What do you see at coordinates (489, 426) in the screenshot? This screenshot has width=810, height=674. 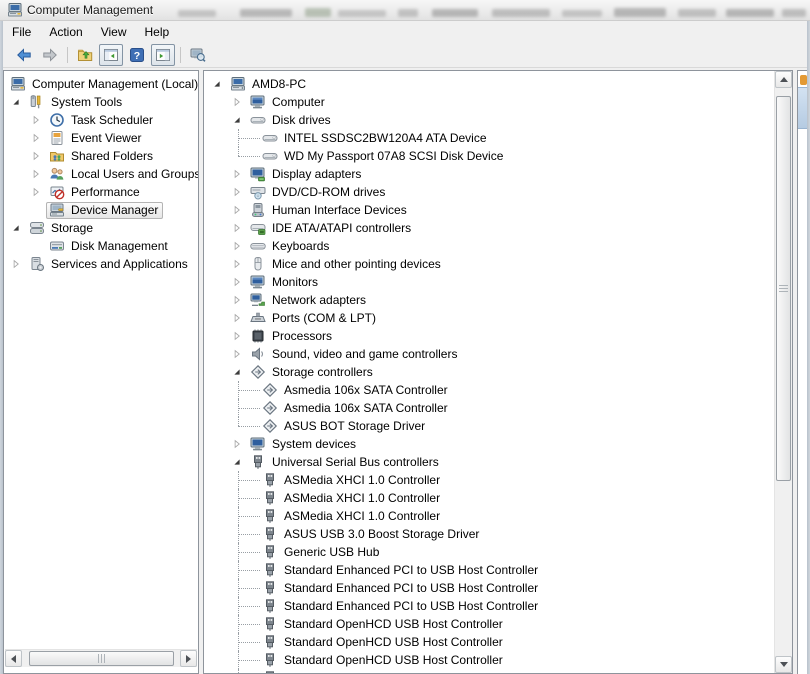 I see `tree-item-asus-bot-storage-driver: ASUS BOT Storage Driver` at bounding box center [489, 426].